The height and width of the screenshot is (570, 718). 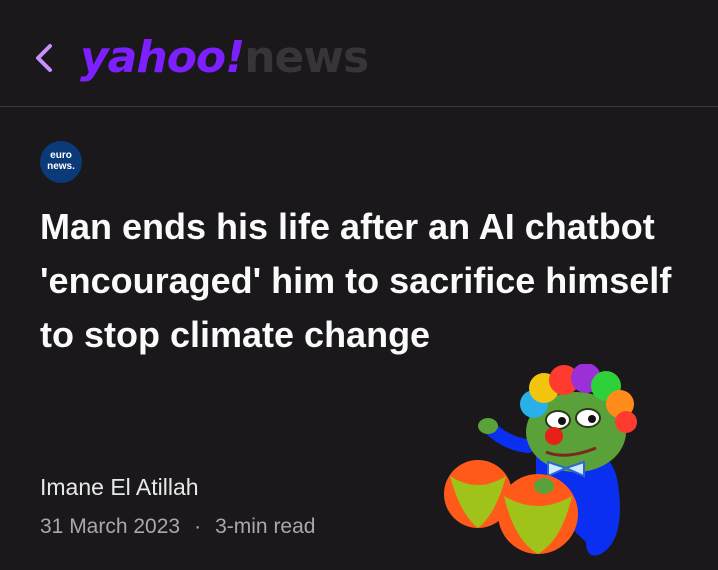 What do you see at coordinates (306, 57) in the screenshot?
I see `logo-product: news` at bounding box center [306, 57].